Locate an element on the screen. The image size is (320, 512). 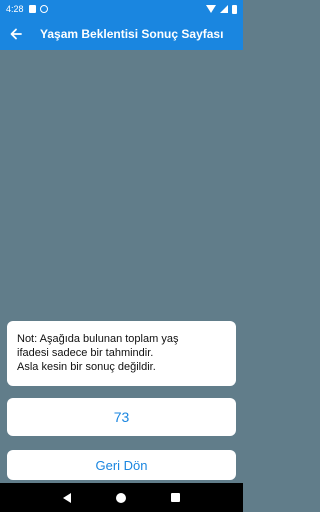
page-title: Yaşam Beklentisi Sonuç Sayfası is located at coordinates (132, 34).